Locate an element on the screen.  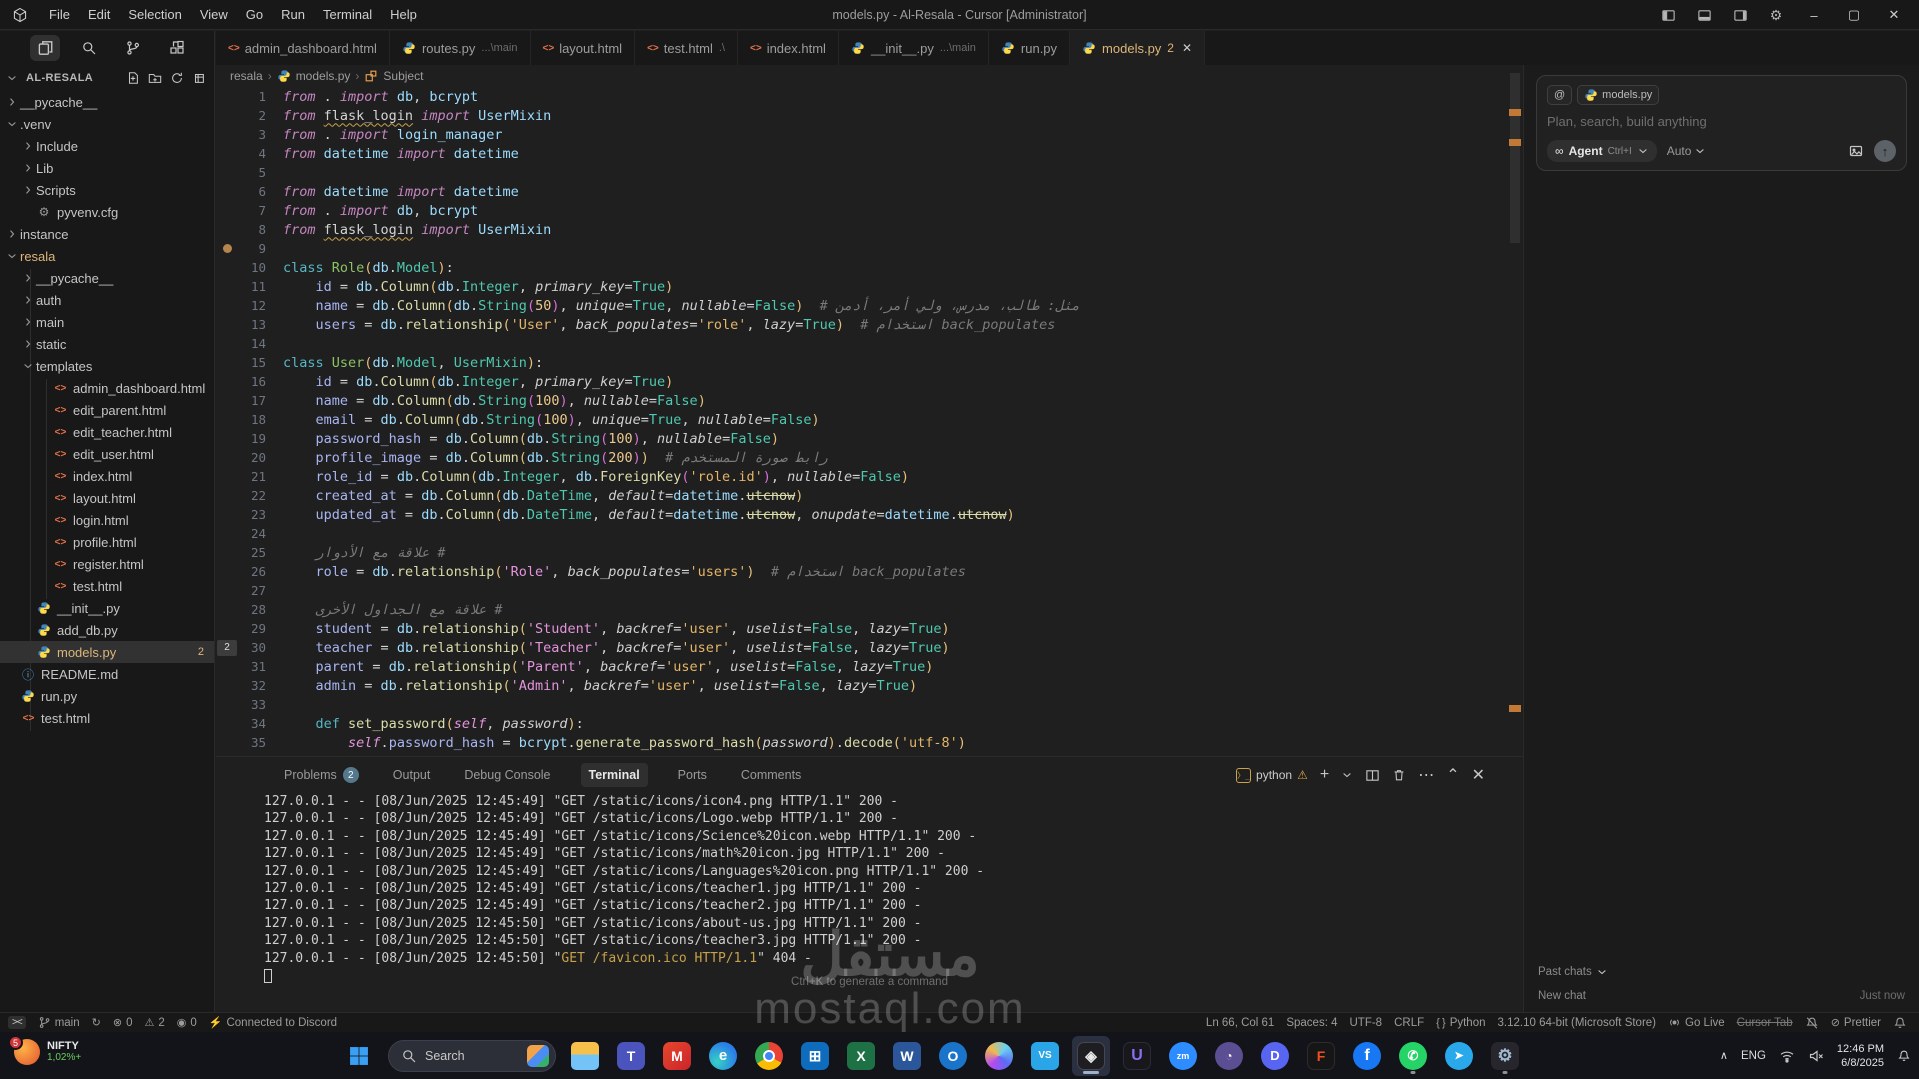
tab-test-html: < > test.html .\ is located at coordinates (686, 48).